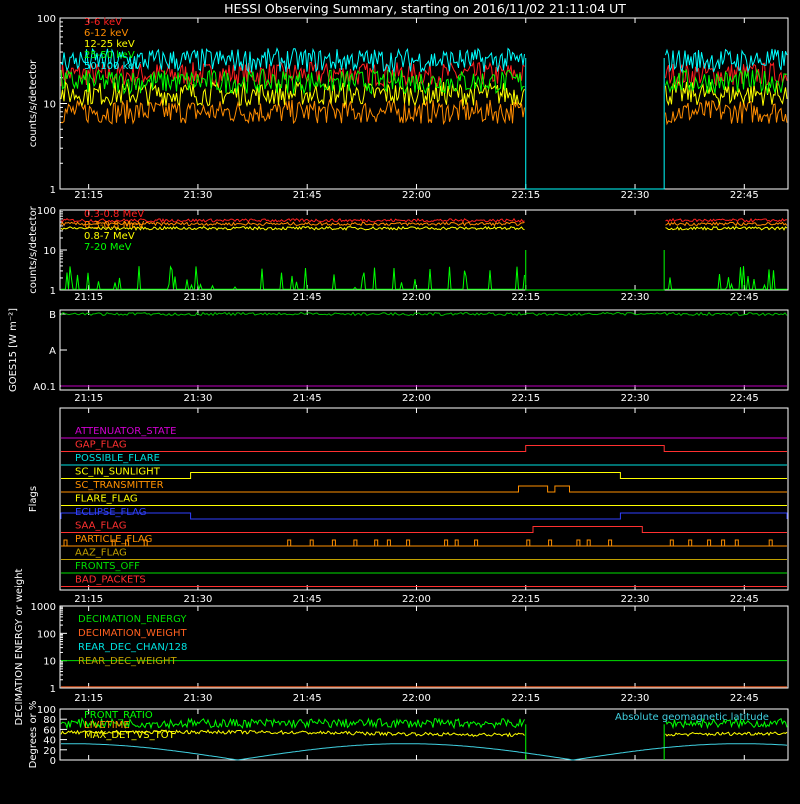  Describe the element at coordinates (49, 751) in the screenshot. I see `y-tick-label: 20` at that location.